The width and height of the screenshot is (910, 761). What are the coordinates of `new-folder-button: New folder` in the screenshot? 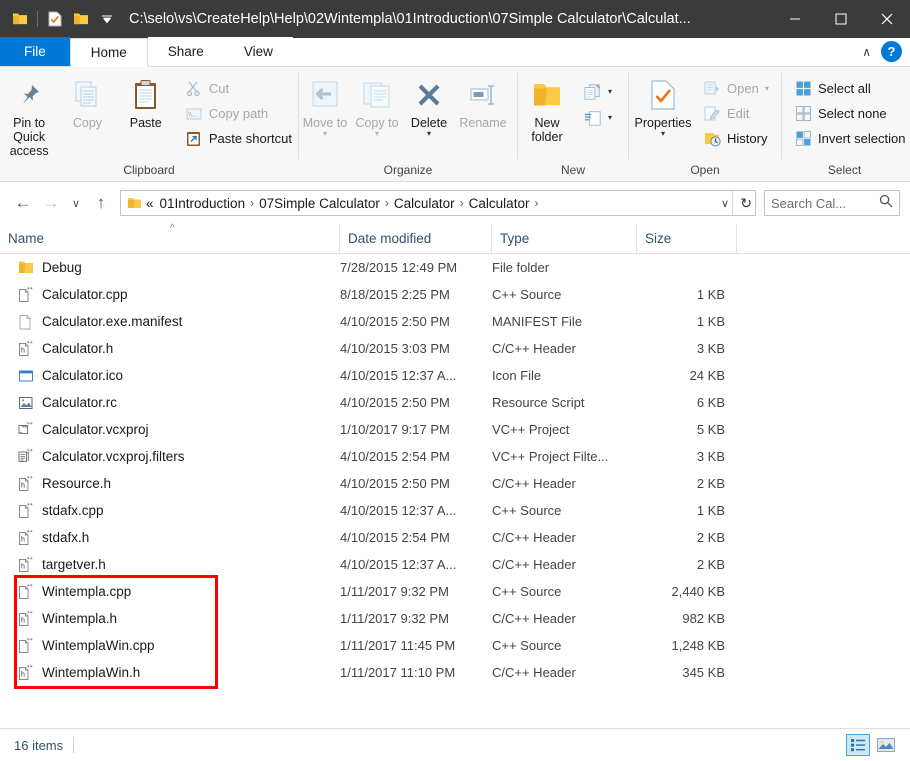 It's located at (547, 108).